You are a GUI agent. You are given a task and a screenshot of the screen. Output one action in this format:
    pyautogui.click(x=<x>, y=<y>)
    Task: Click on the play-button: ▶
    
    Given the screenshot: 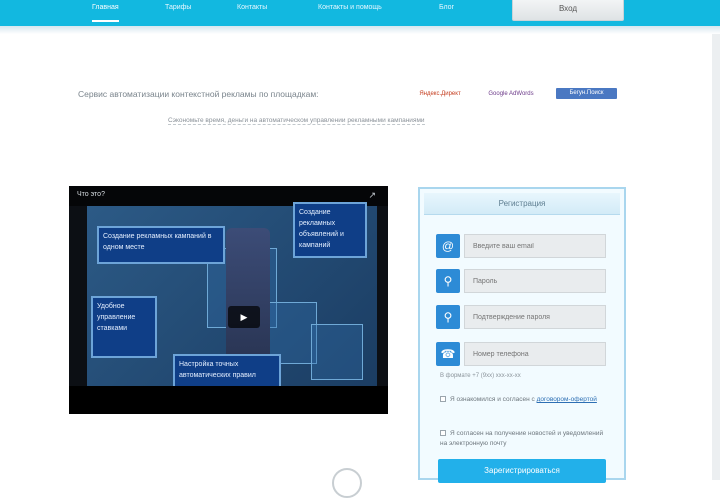 What is the action you would take?
    pyautogui.click(x=244, y=317)
    